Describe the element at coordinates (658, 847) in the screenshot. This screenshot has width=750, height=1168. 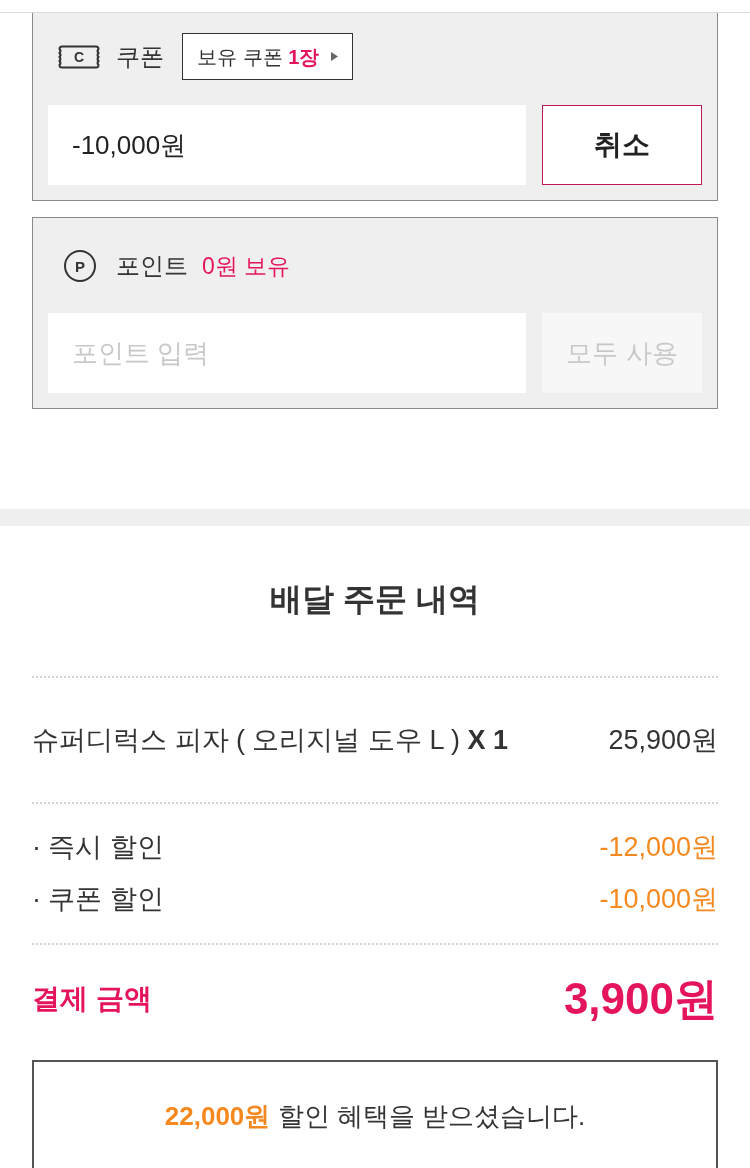
I see `discount-amount: -12,000원` at that location.